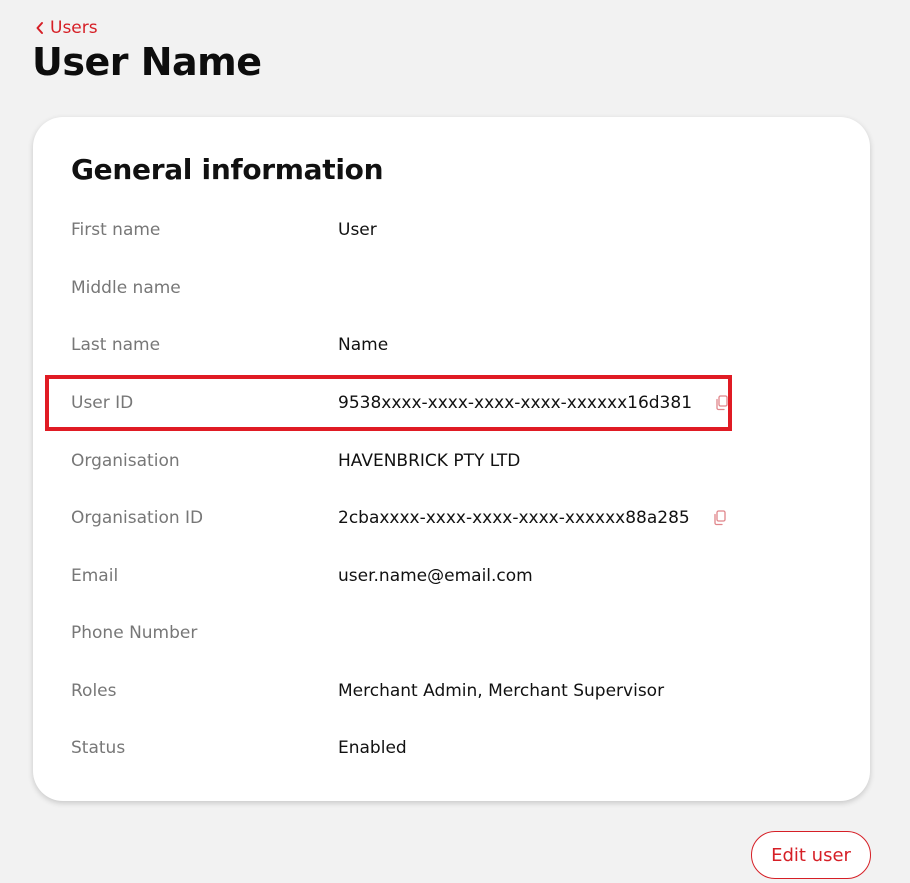 The image size is (910, 883). Describe the element at coordinates (451, 748) in the screenshot. I see `row-status: Status Enabled` at that location.